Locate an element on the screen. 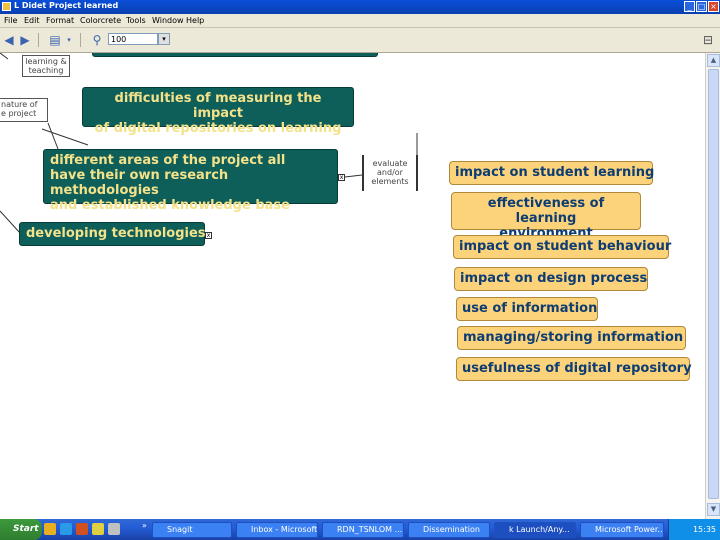  system-tray-clock: 15:35 is located at coordinates (694, 529).